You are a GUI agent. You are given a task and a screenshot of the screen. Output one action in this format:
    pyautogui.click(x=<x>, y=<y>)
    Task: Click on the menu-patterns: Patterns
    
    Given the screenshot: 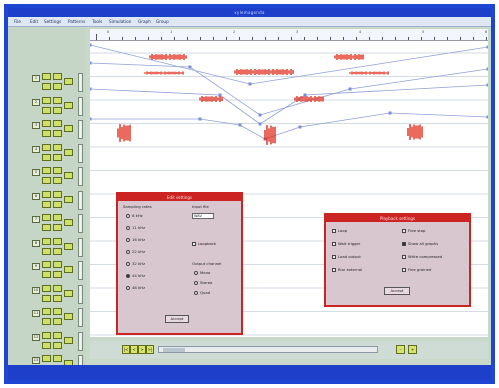 What is the action you would take?
    pyautogui.click(x=76, y=21)
    